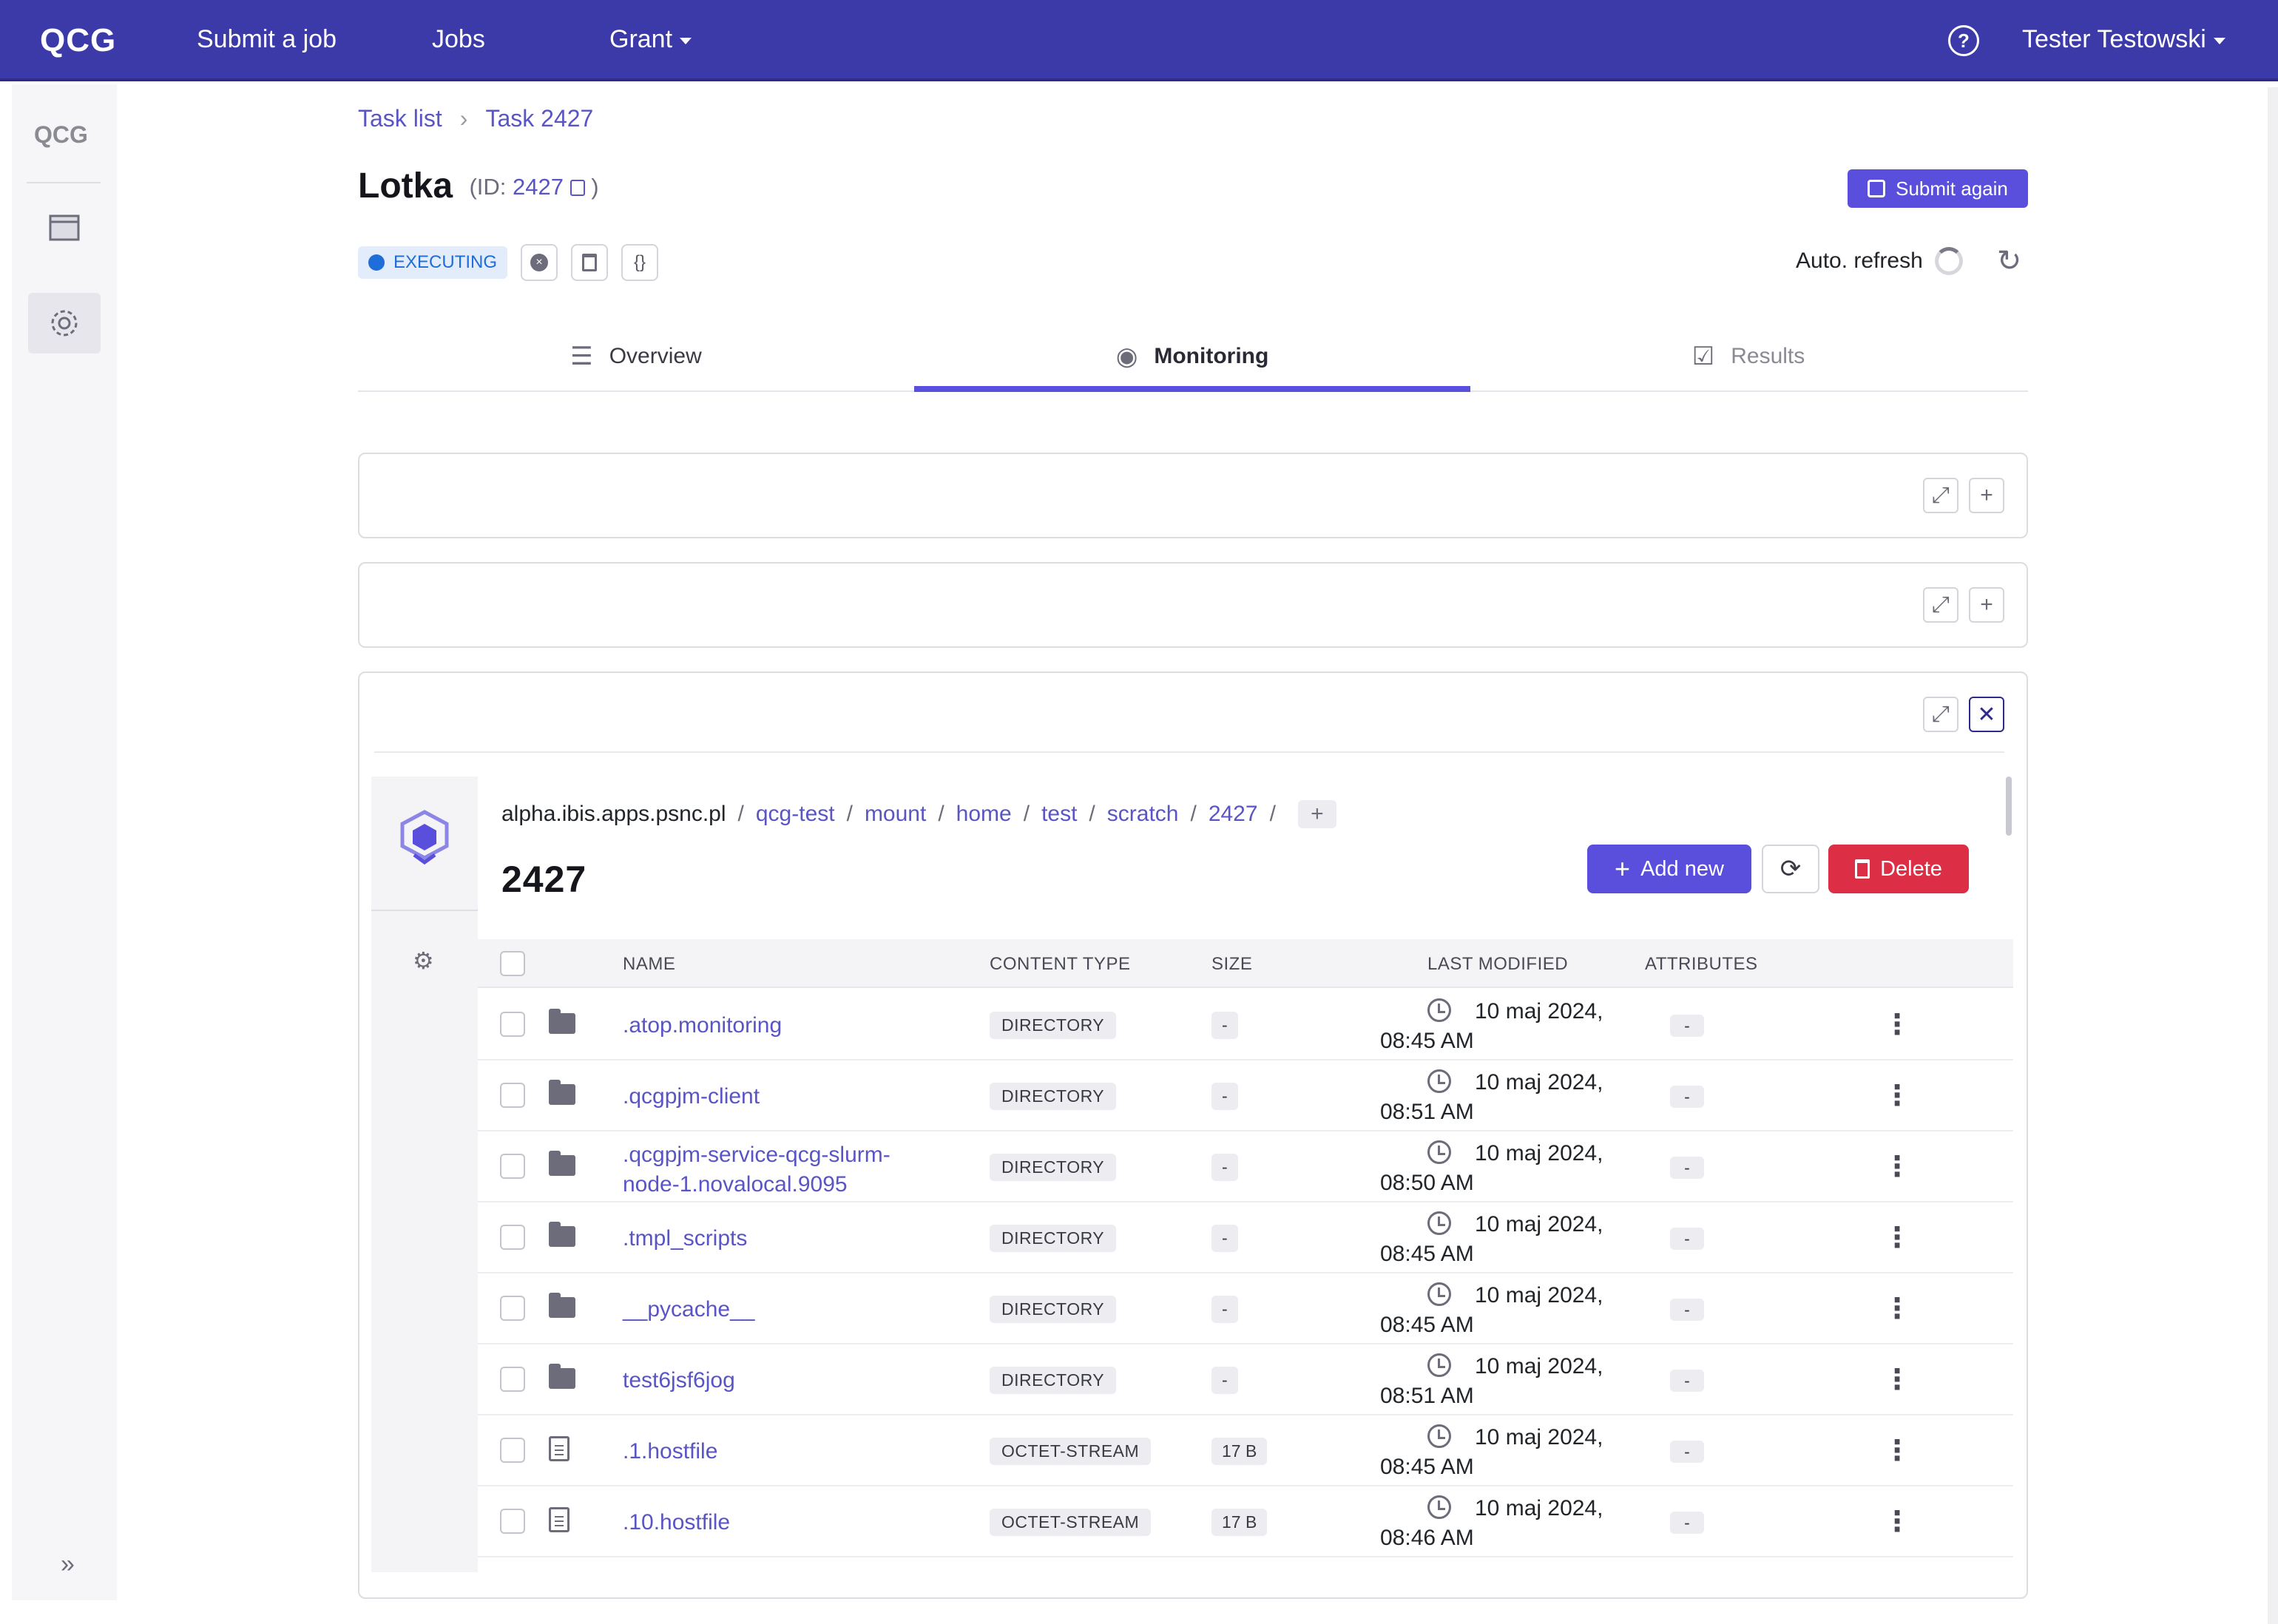  I want to click on rail-settings-button, so click(64, 323).